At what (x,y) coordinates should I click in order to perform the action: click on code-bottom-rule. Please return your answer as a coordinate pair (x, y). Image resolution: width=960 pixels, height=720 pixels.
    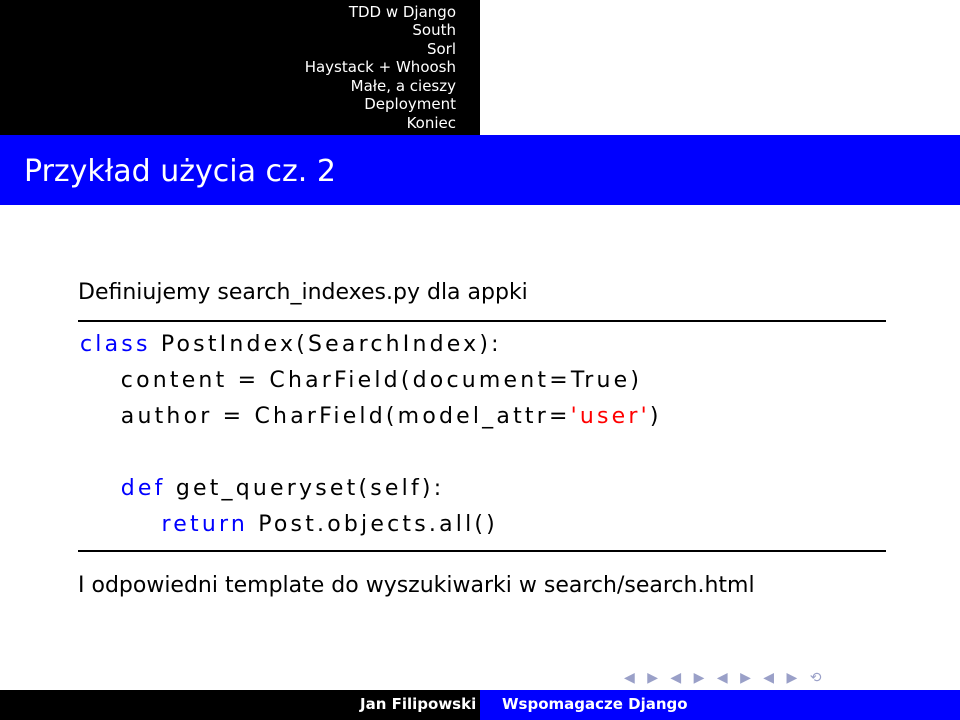
    Looking at the image, I should click on (482, 551).